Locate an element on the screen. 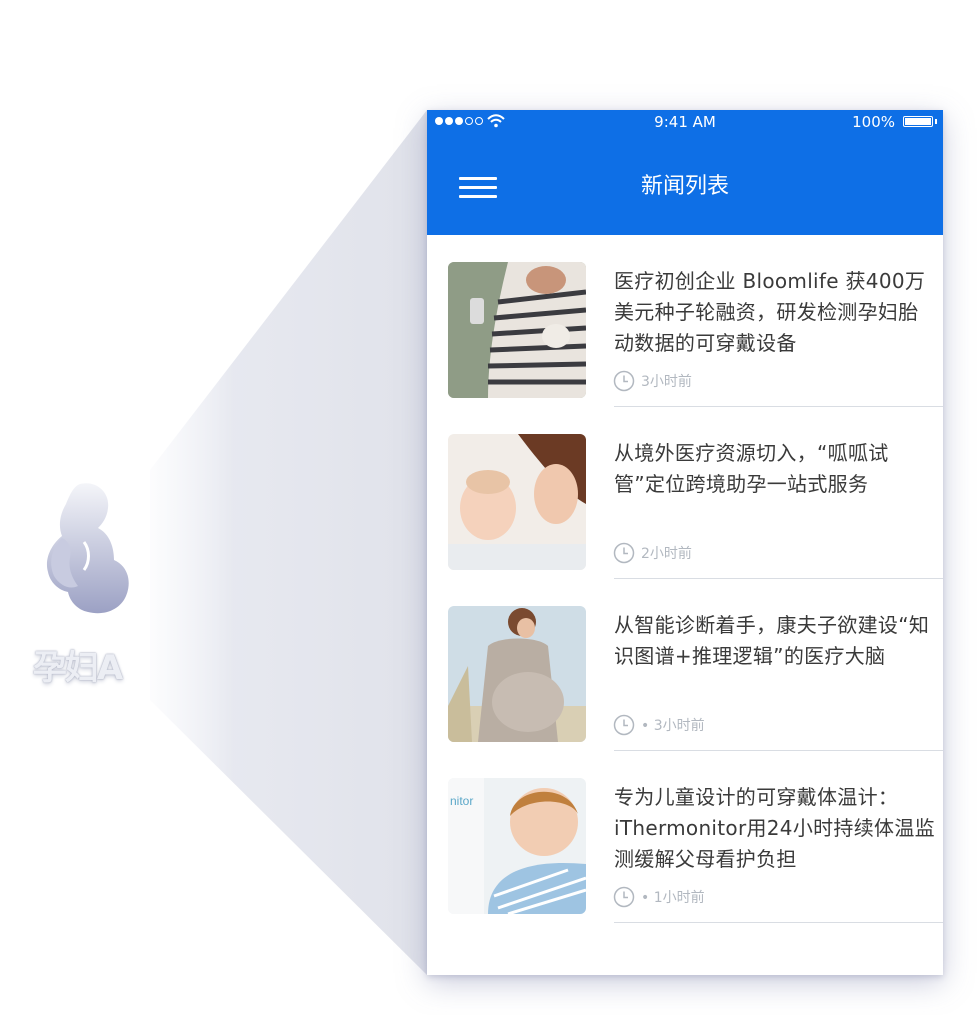 The height and width of the screenshot is (1015, 977). persona-card: 孕妇A is located at coordinates (77, 588).